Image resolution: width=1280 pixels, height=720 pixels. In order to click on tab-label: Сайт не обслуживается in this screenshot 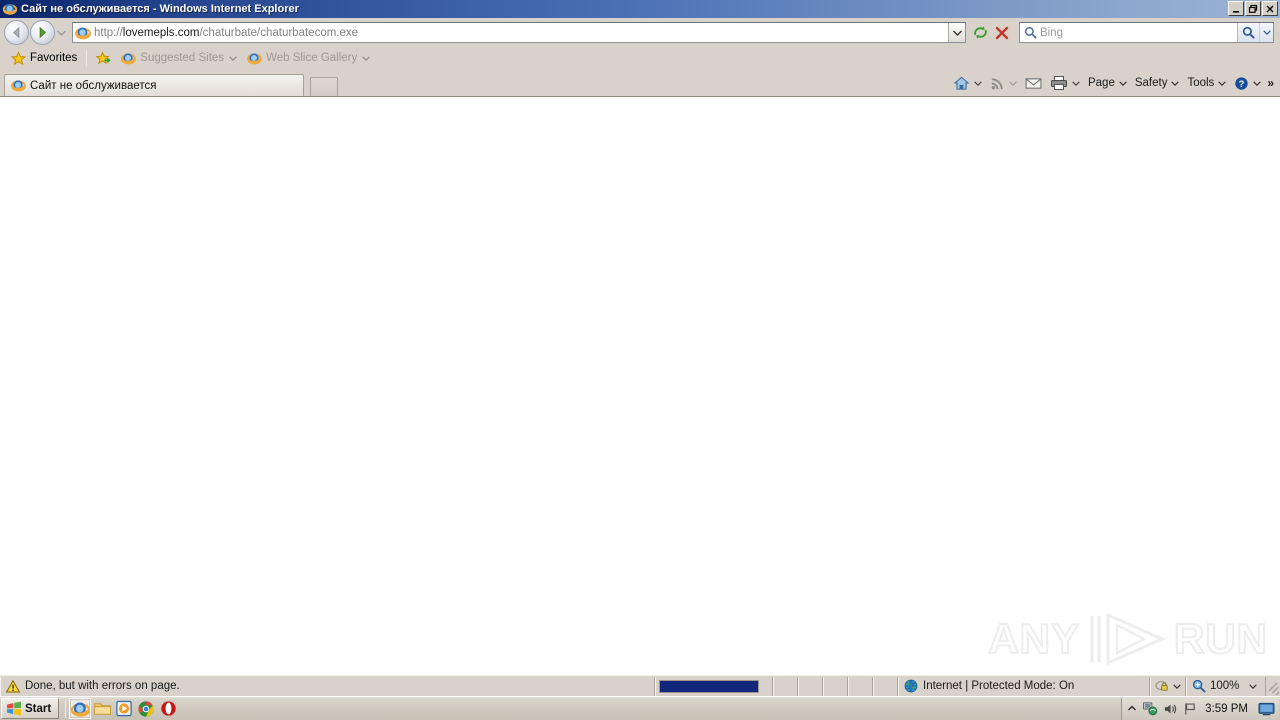, I will do `click(93, 85)`.